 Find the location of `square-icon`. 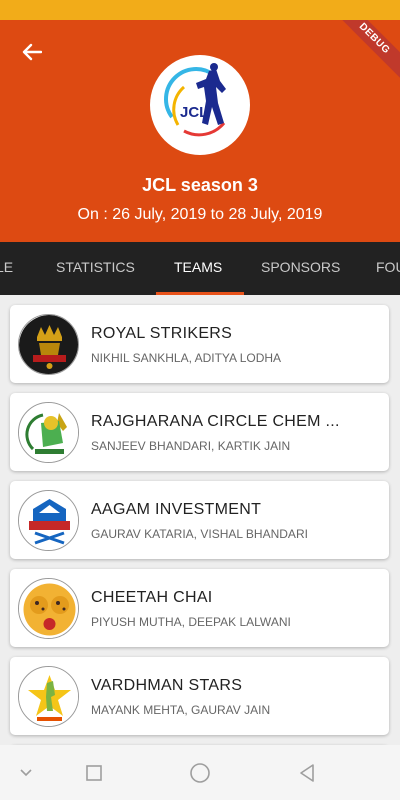

square-icon is located at coordinates (94, 773).